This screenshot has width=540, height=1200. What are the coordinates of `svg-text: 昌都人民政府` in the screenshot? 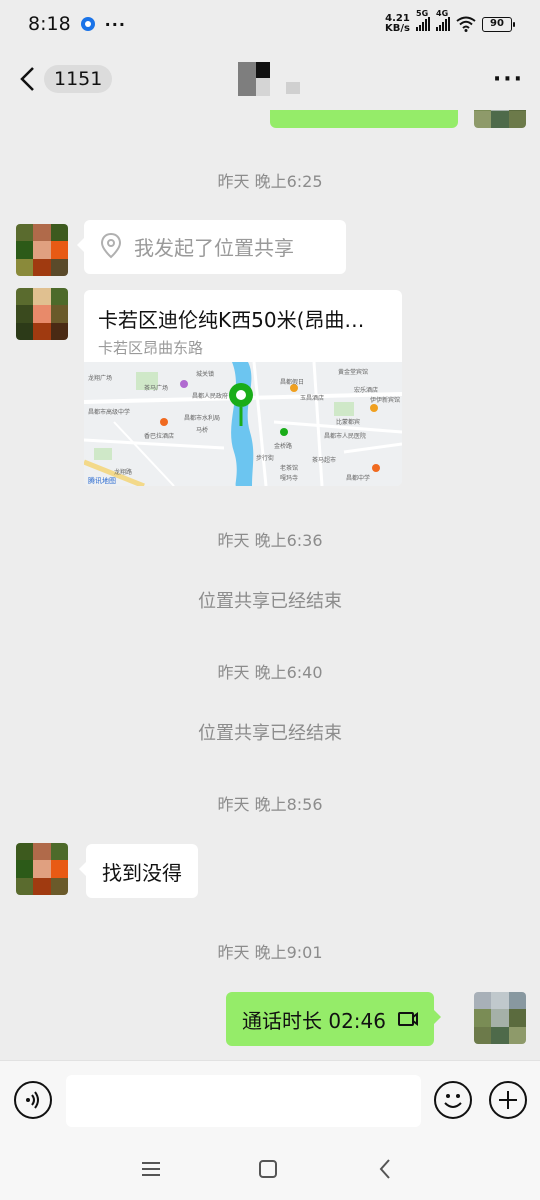 It's located at (210, 396).